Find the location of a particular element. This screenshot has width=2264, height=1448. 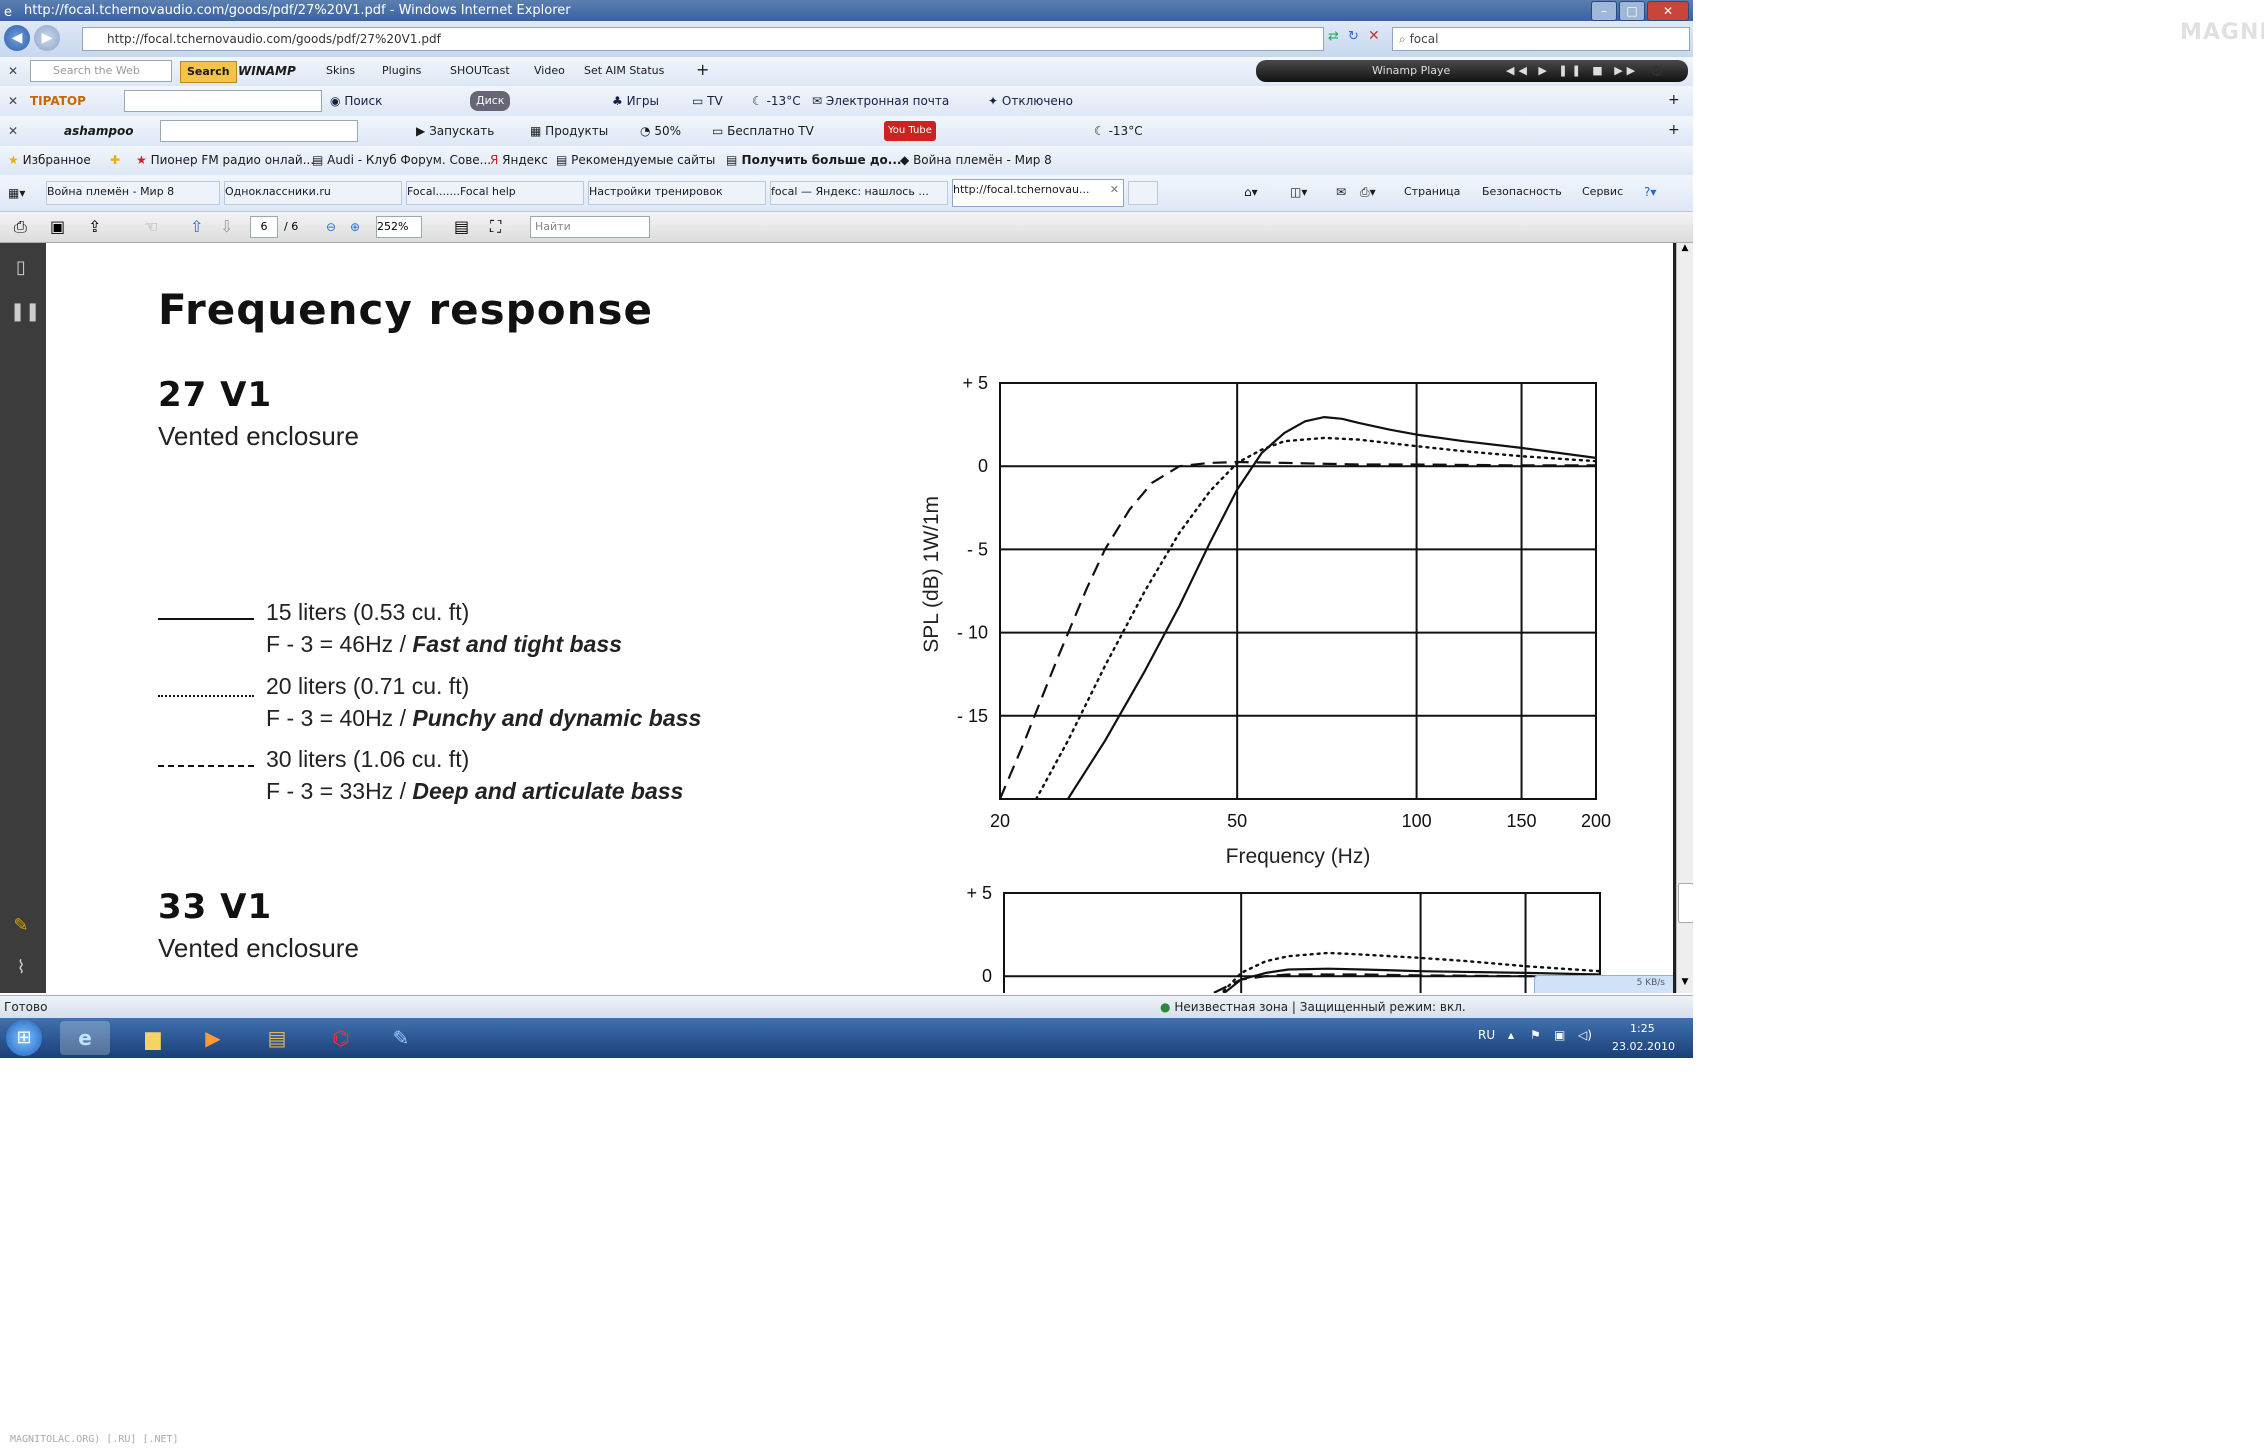

skins-menu: Skins is located at coordinates (340, 71).